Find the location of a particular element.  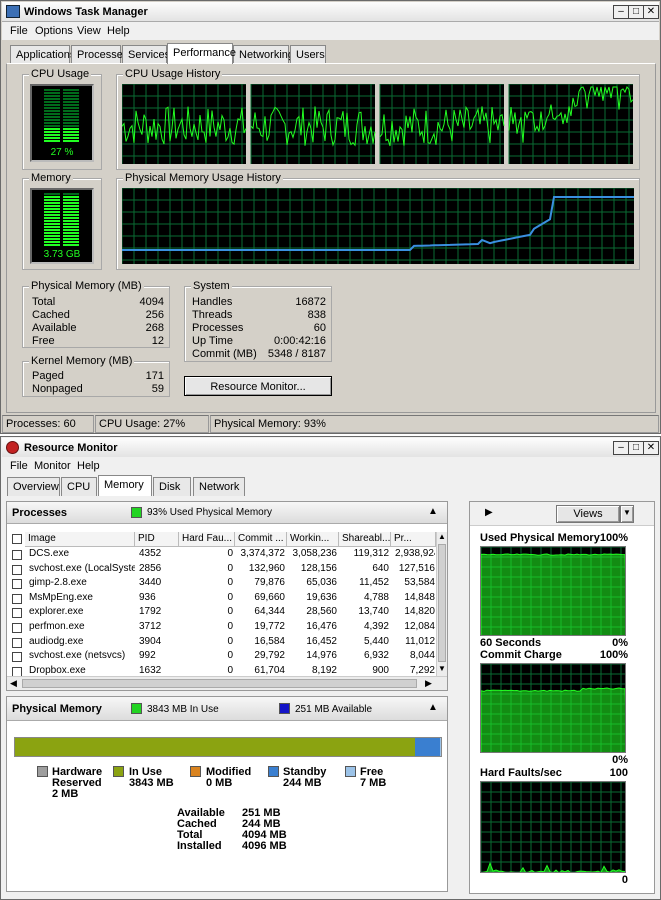

process-cell: 65,036 is located at coordinates (314, 582).